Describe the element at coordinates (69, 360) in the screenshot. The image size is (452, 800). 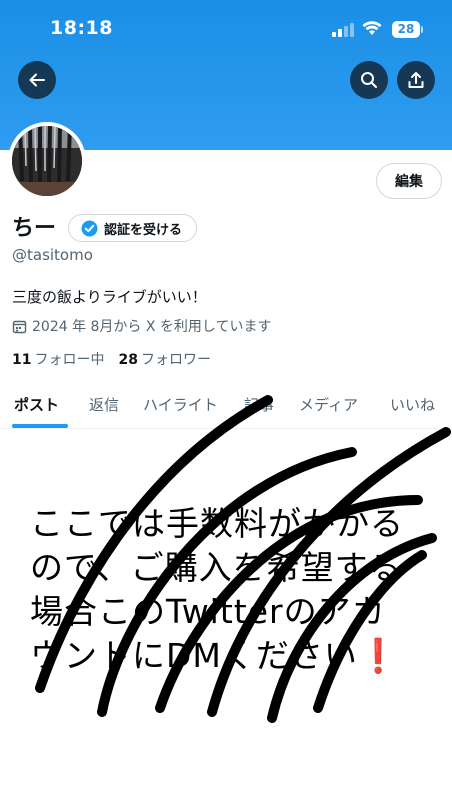
I see `following-label: フォロー中` at that location.